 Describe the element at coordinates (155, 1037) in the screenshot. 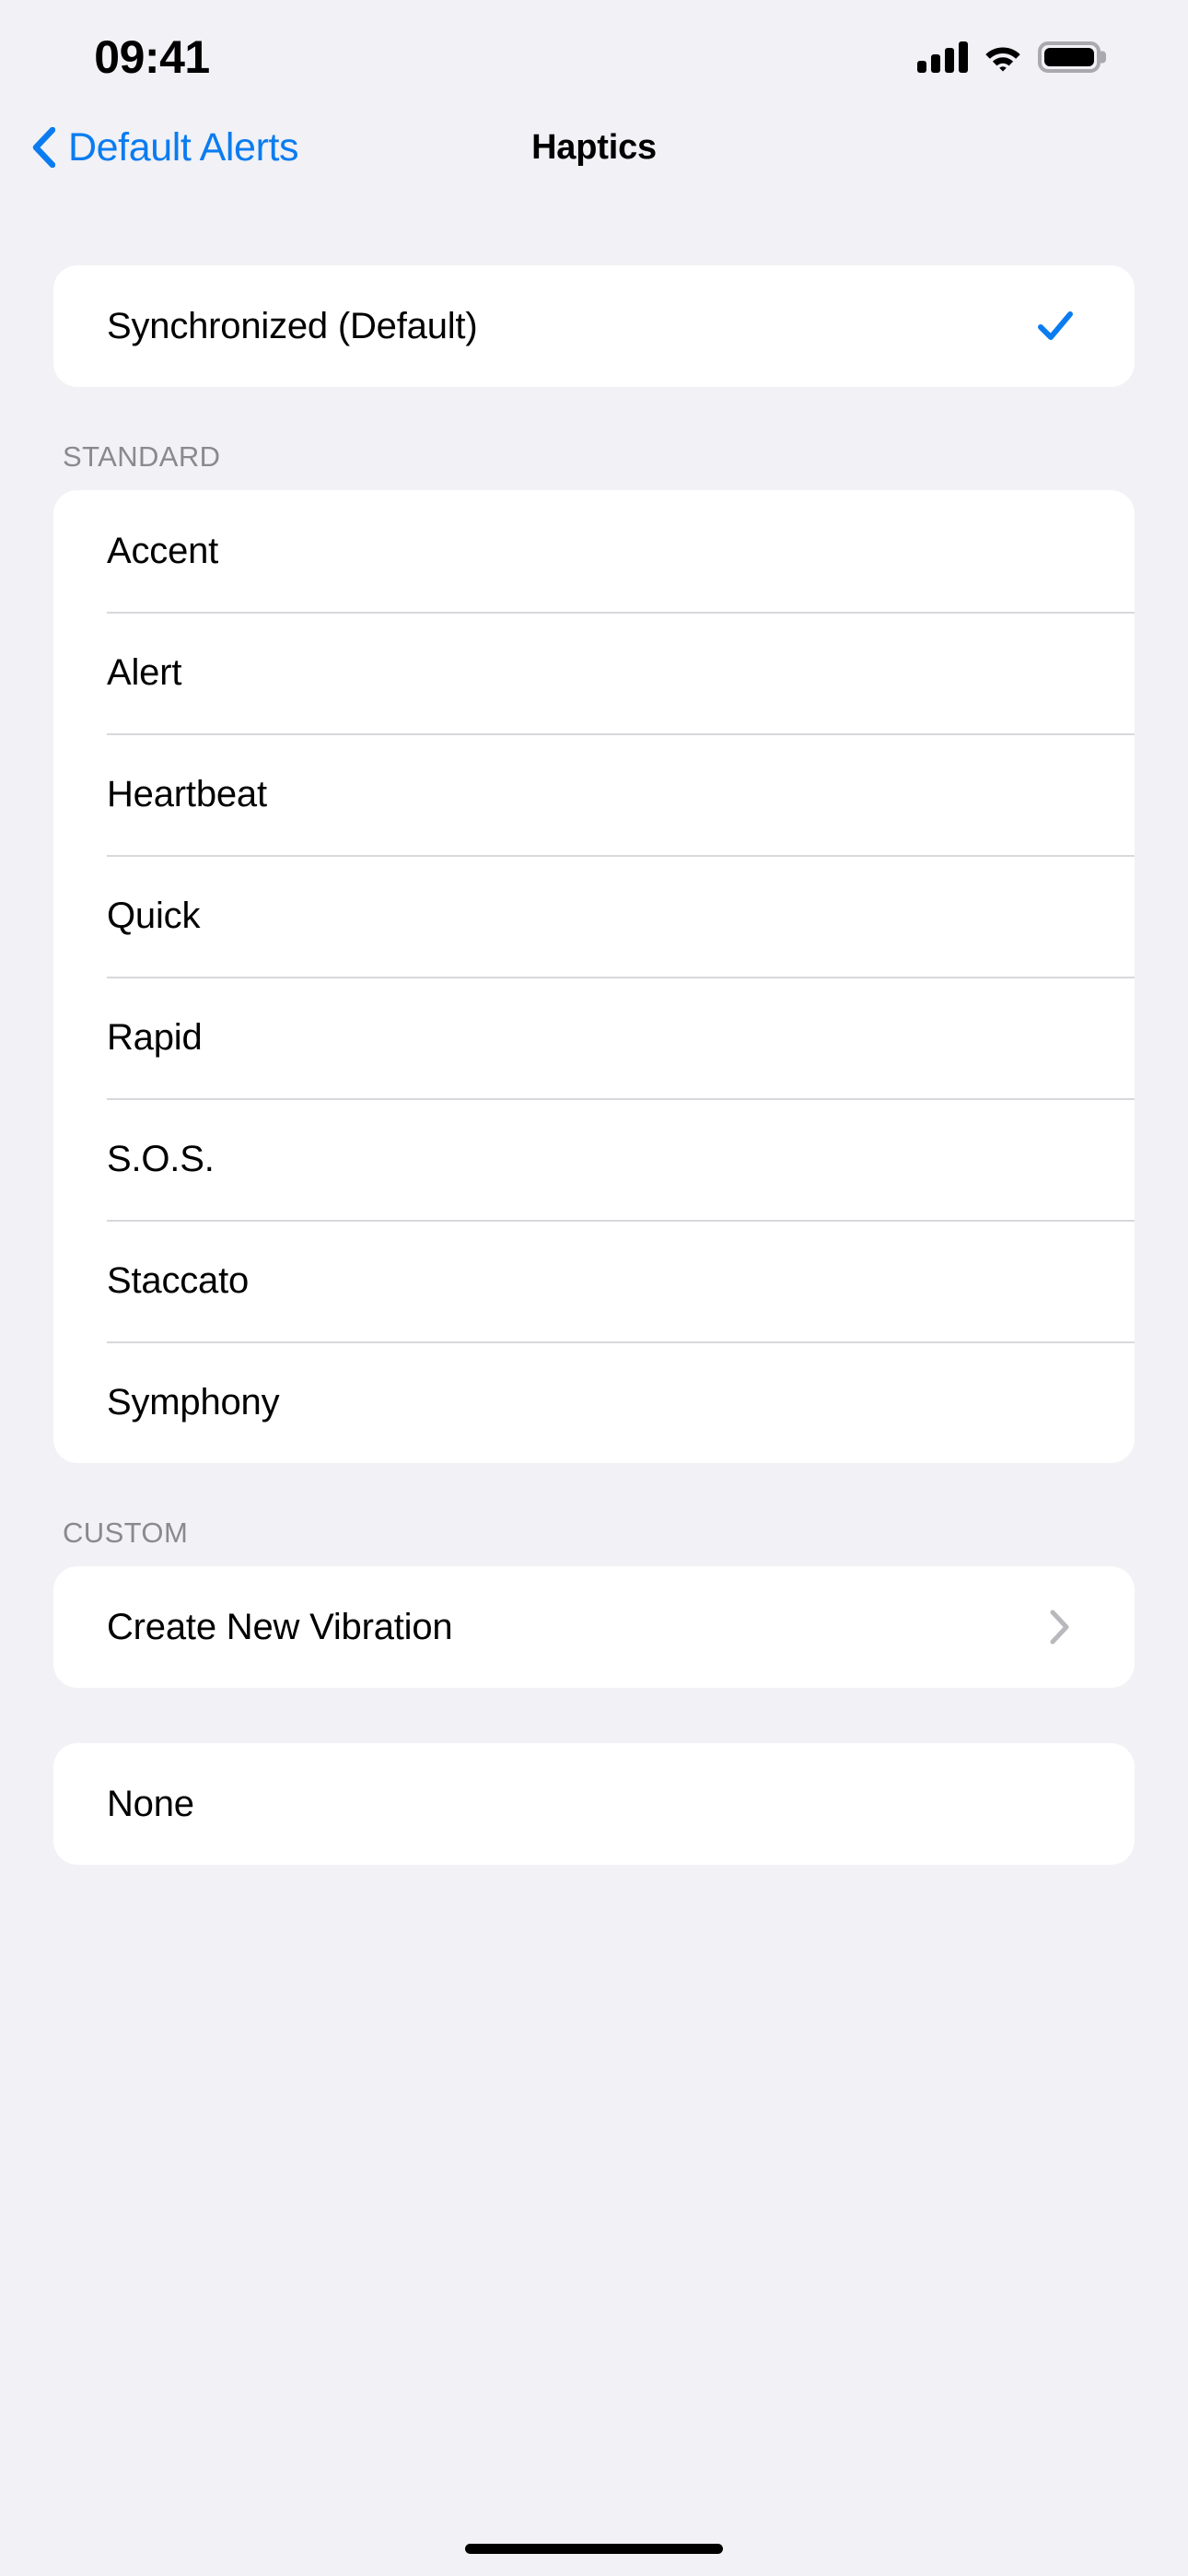

I see `list-item-label: Rapid` at that location.